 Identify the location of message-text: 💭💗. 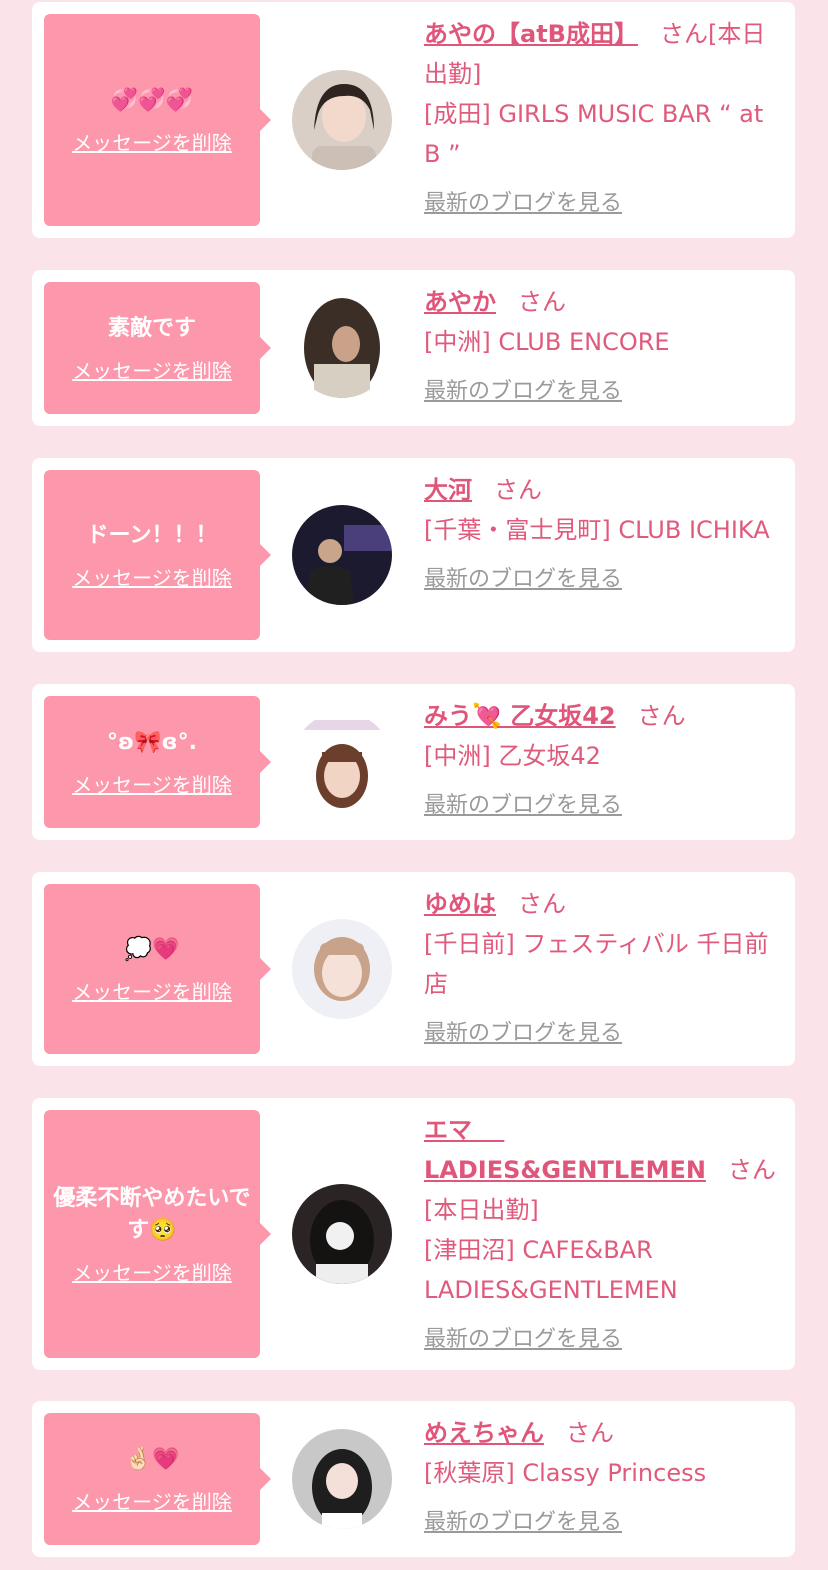
(152, 949).